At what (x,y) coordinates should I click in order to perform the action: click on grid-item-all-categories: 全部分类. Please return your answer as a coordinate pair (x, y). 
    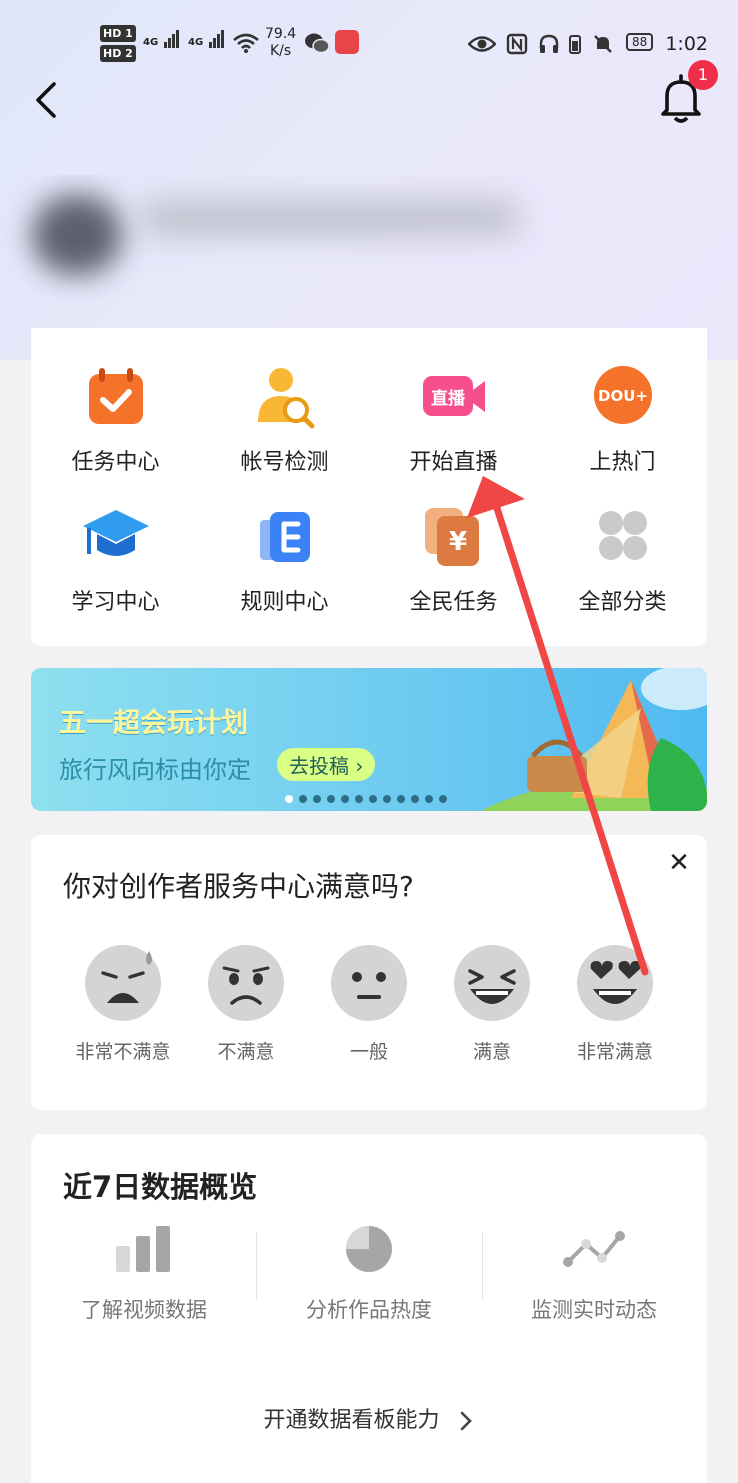
    Looking at the image, I should click on (622, 560).